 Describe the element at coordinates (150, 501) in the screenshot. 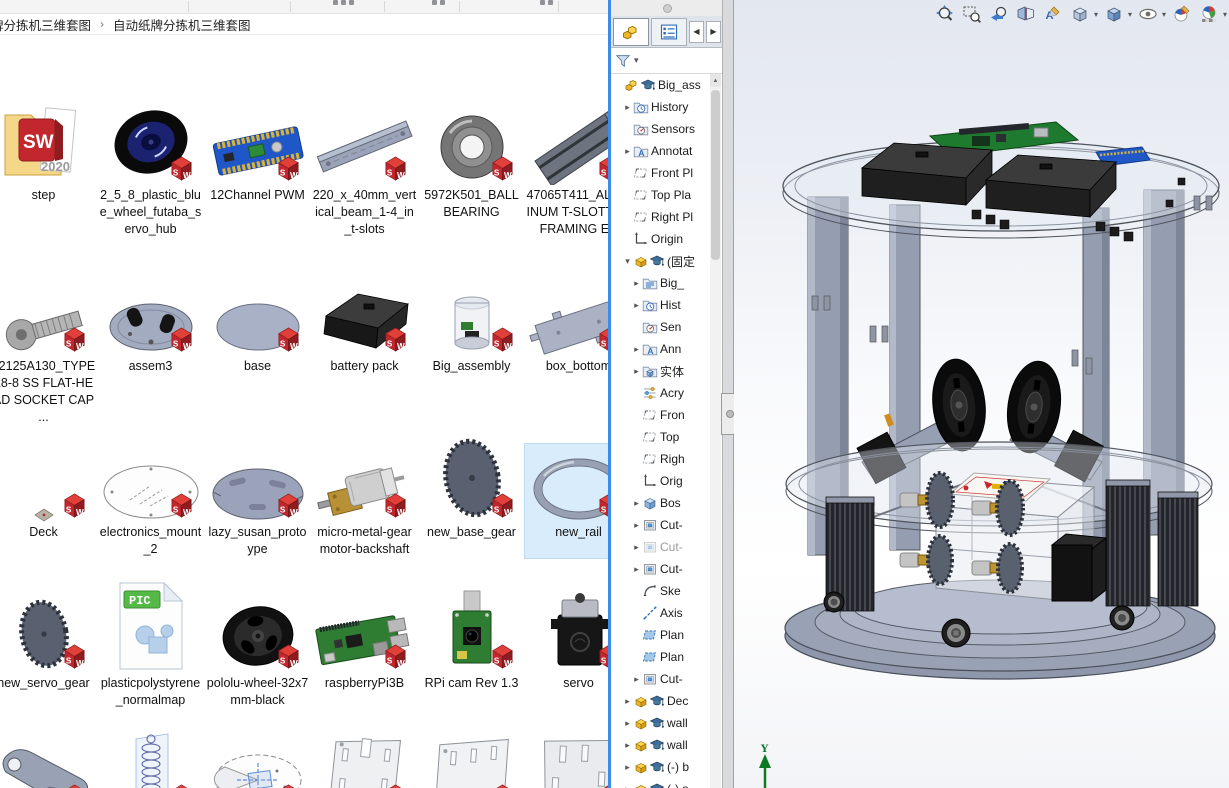

I see `file-item: S Welectronics_mount_2` at that location.